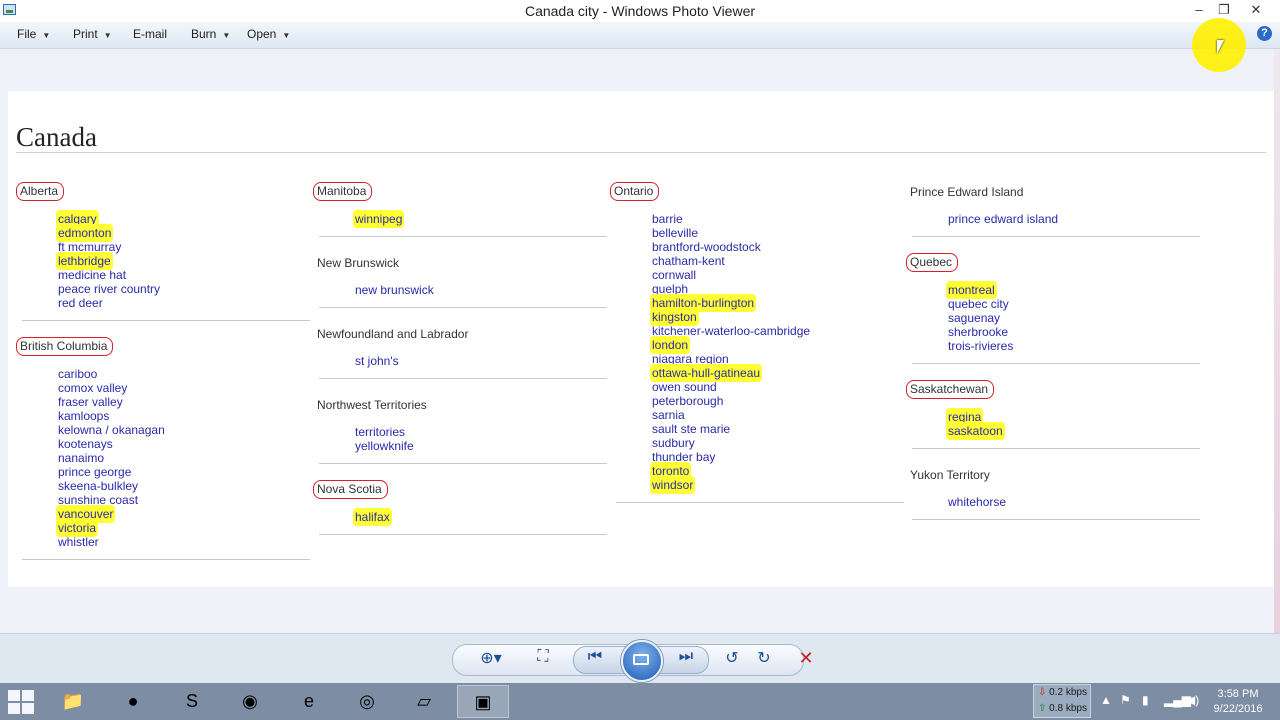  I want to click on system-clock: 3:58 PM 9/22/2016, so click(1238, 702).